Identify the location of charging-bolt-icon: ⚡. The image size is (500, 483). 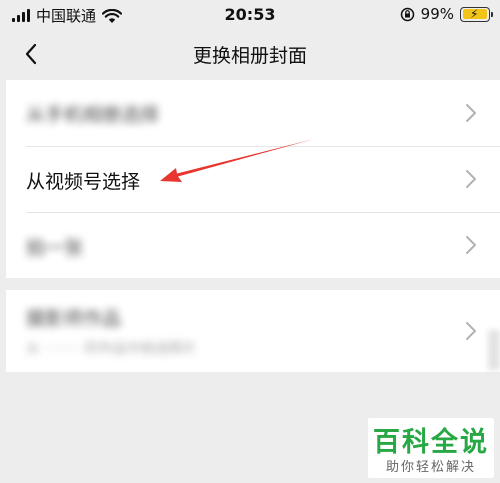
(474, 13).